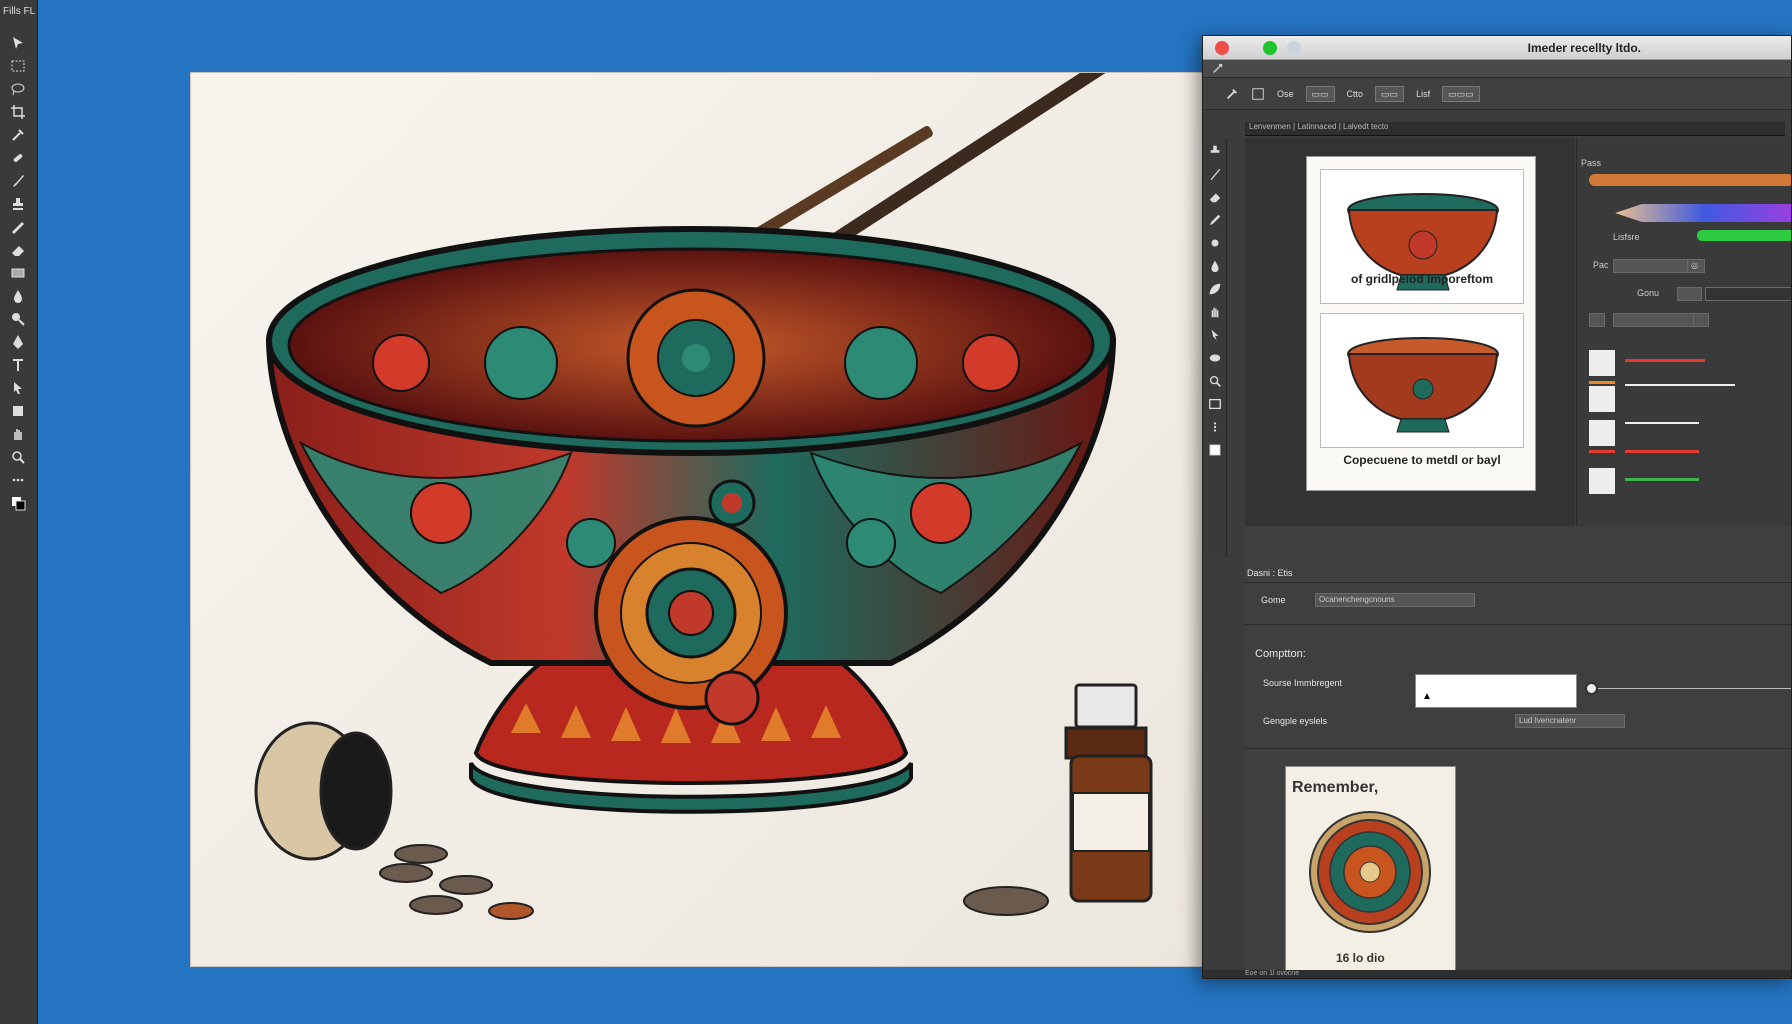  Describe the element at coordinates (18, 157) in the screenshot. I see `healing-tool-icon` at that location.